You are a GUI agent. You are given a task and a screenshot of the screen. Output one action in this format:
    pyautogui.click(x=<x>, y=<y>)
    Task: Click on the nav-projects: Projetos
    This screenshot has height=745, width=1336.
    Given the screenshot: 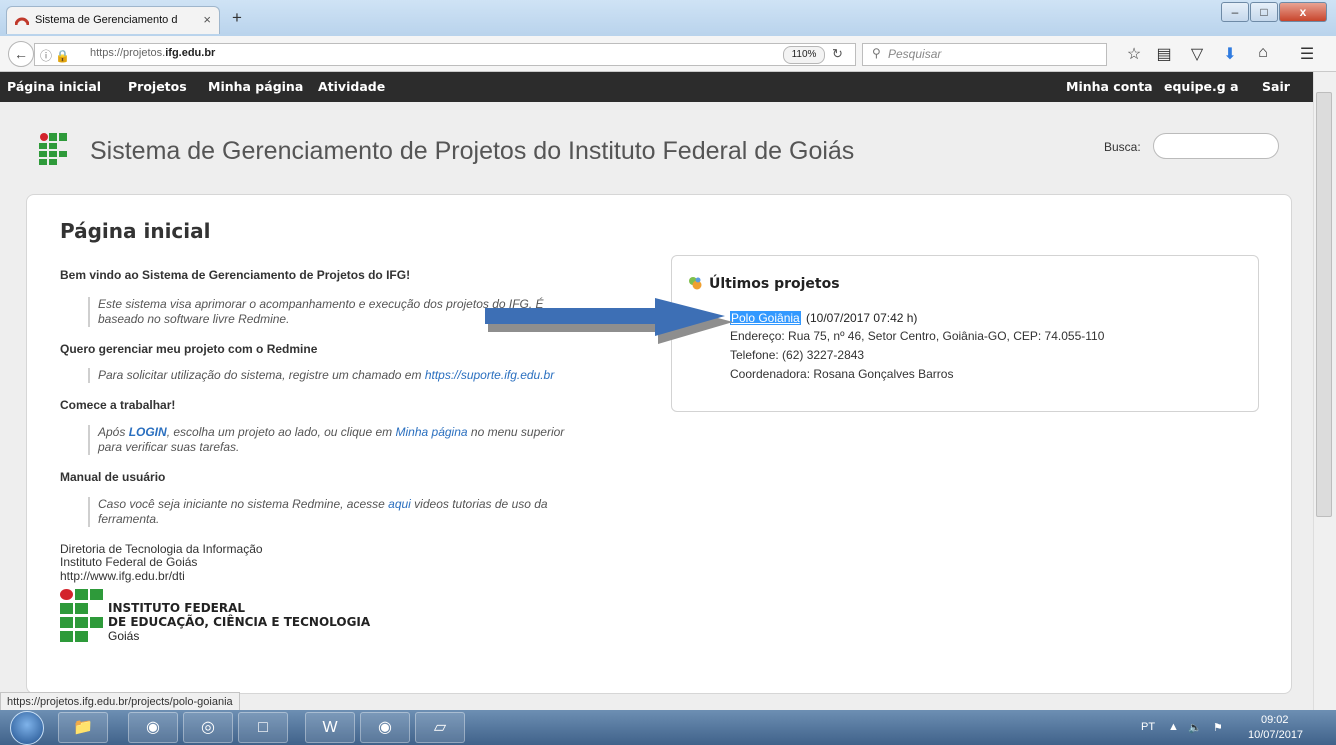 What is the action you would take?
    pyautogui.click(x=157, y=86)
    